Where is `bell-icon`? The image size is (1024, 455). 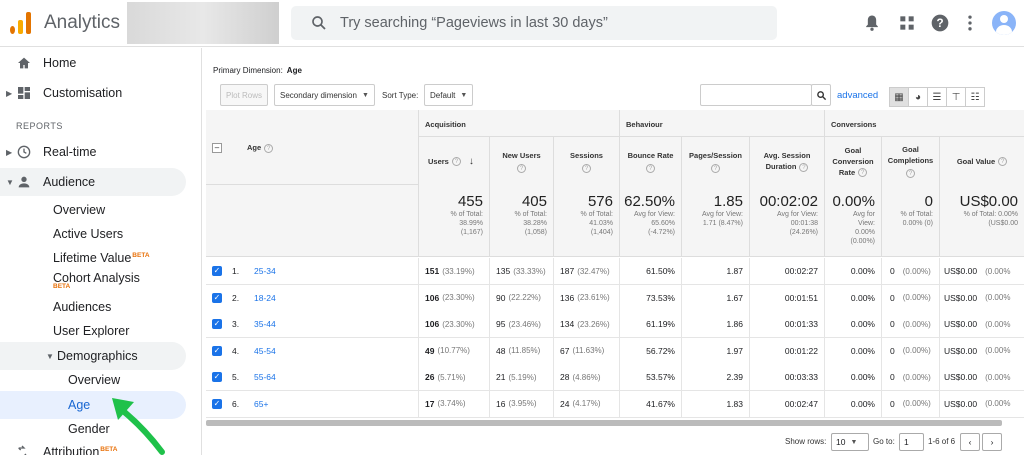 bell-icon is located at coordinates (872, 23).